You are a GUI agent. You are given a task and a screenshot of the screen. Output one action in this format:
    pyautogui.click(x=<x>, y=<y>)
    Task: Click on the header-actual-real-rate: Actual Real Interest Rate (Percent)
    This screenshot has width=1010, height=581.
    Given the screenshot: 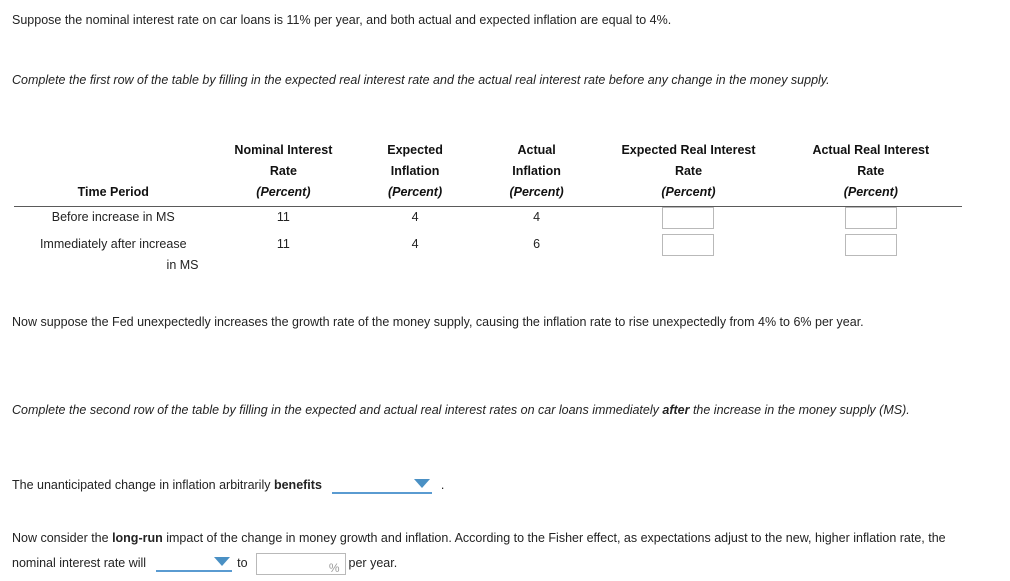 What is the action you would take?
    pyautogui.click(x=870, y=173)
    